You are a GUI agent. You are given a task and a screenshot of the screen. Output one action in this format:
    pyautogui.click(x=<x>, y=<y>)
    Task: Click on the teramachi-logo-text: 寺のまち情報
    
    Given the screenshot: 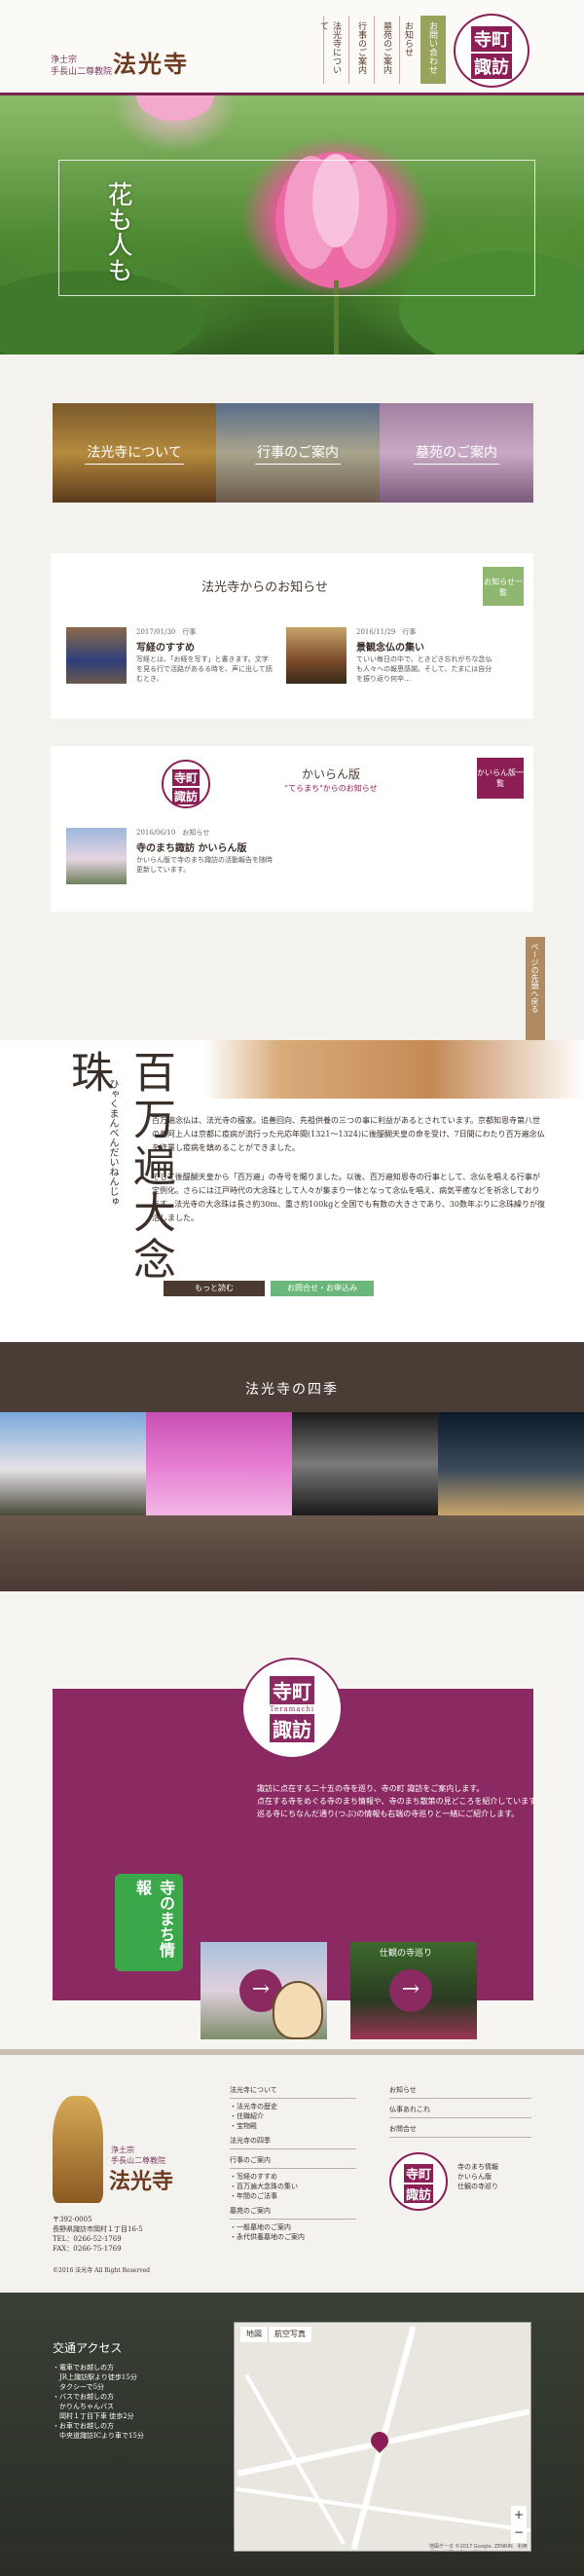 What is the action you would take?
    pyautogui.click(x=149, y=1922)
    